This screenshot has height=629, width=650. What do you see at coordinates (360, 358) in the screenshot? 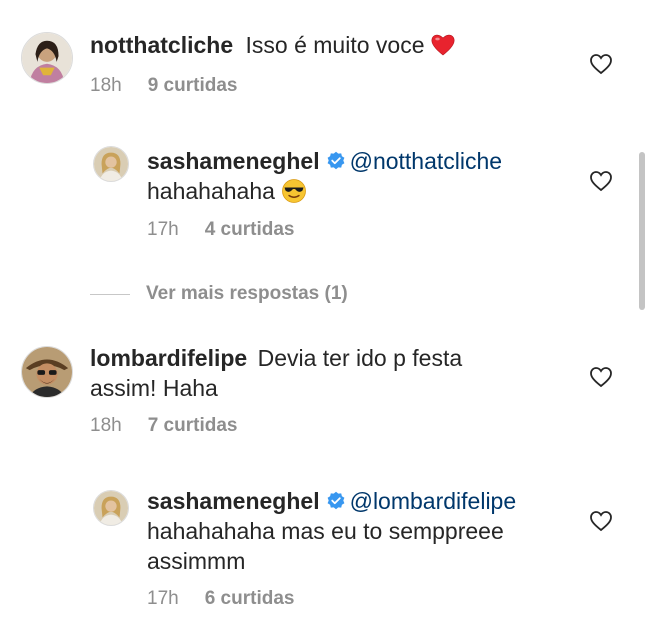
I see `comment-body-line1: Devia ter ido p festa` at bounding box center [360, 358].